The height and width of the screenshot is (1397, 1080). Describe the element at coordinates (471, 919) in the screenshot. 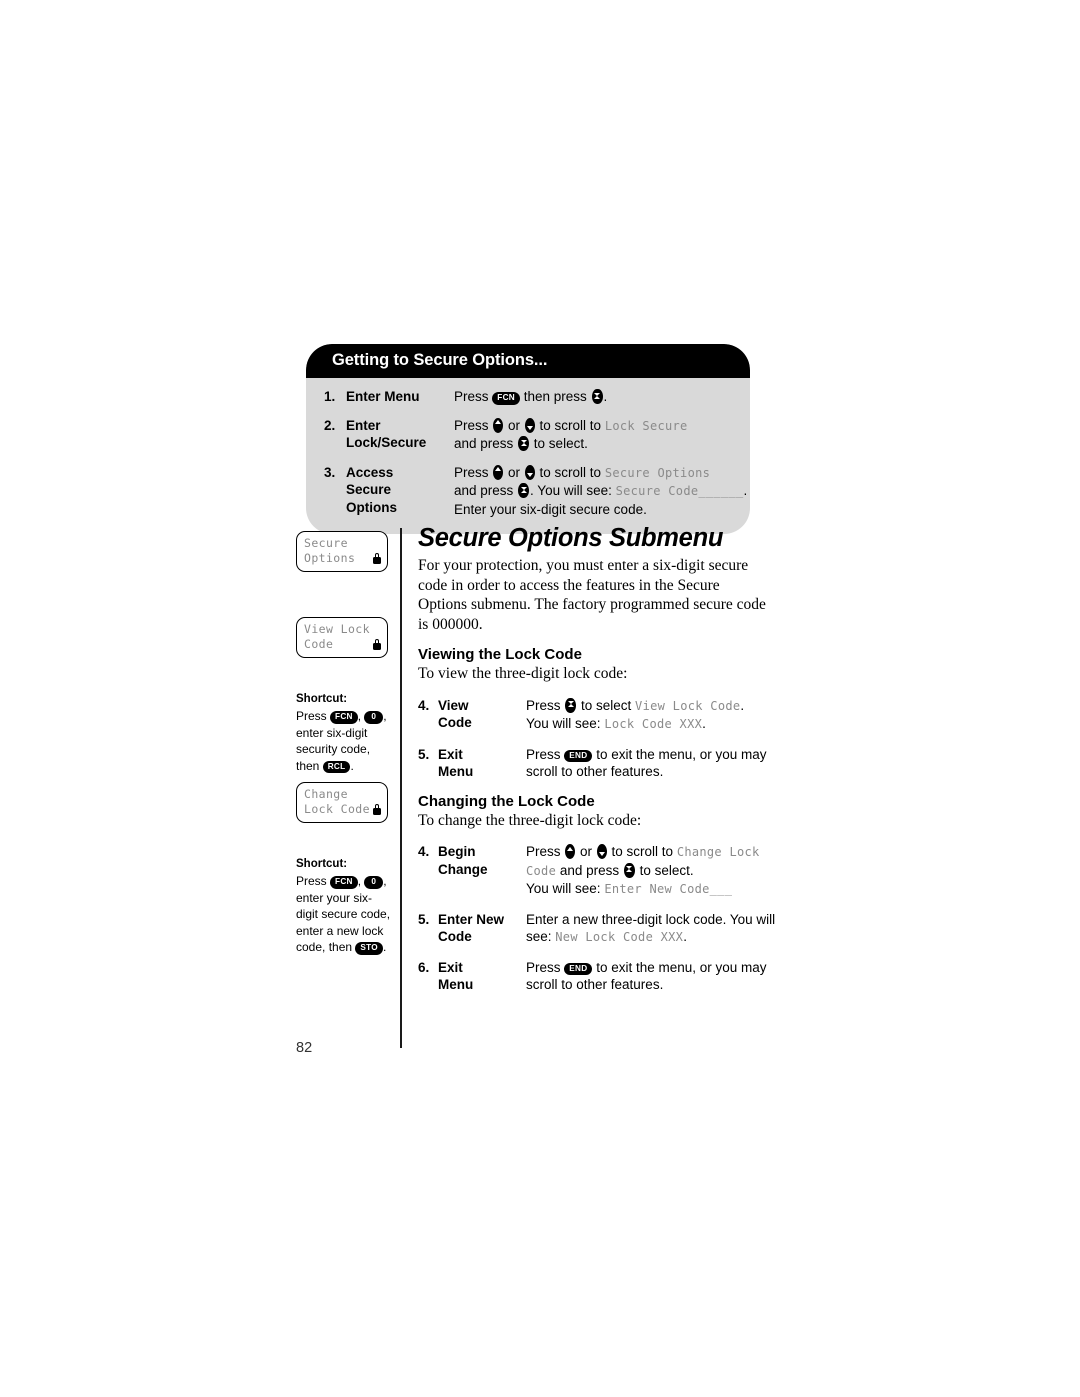

I see `step-label-line: Enter New` at that location.